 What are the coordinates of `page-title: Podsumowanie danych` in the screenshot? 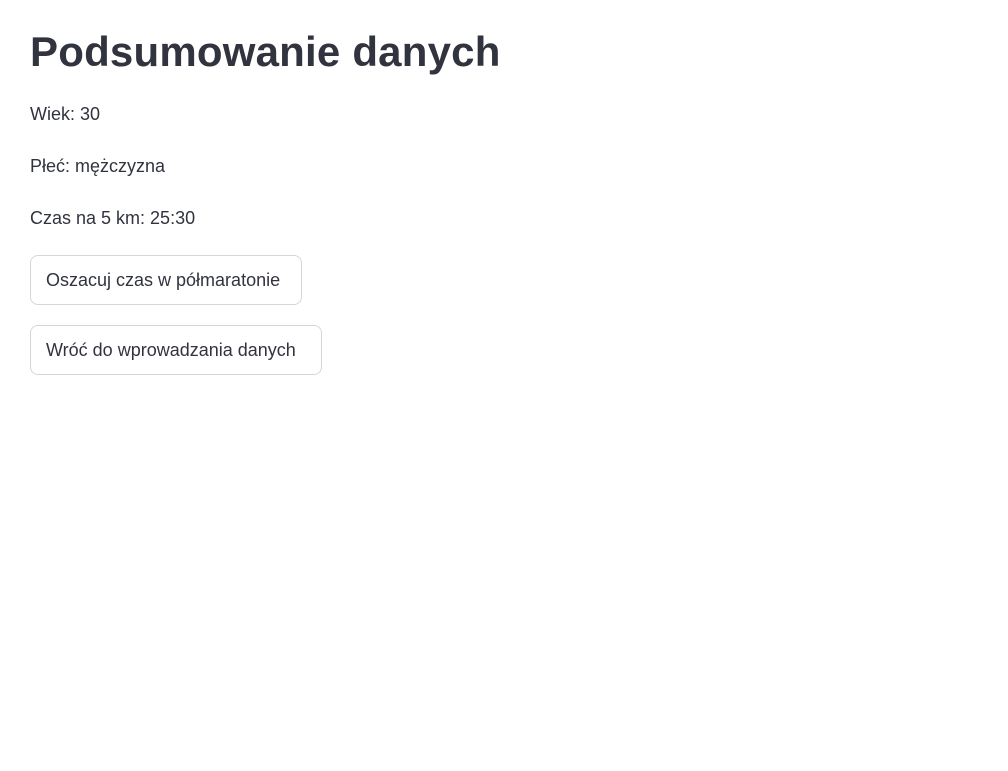 It's located at (265, 51).